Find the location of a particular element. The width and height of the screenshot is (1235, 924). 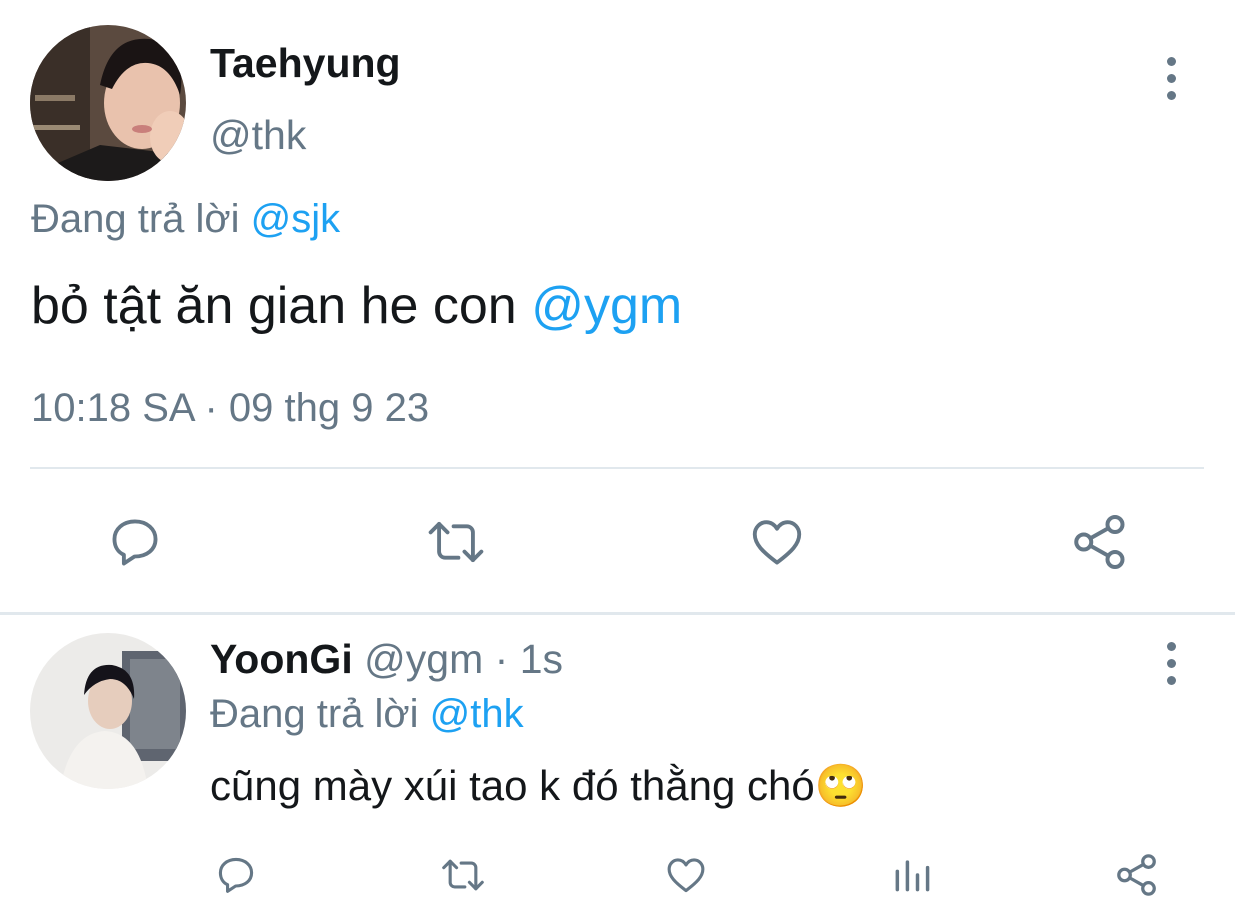

reply-to-mention: @sjk is located at coordinates (296, 219).